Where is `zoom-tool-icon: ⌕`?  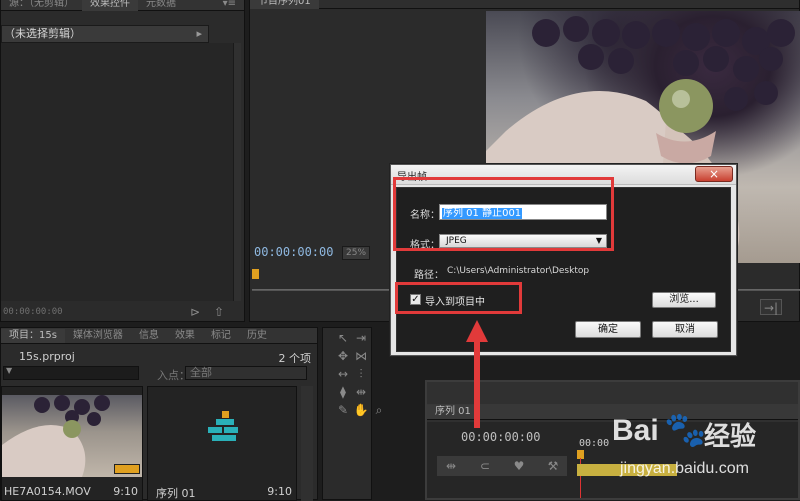 zoom-tool-icon: ⌕ is located at coordinates (379, 410).